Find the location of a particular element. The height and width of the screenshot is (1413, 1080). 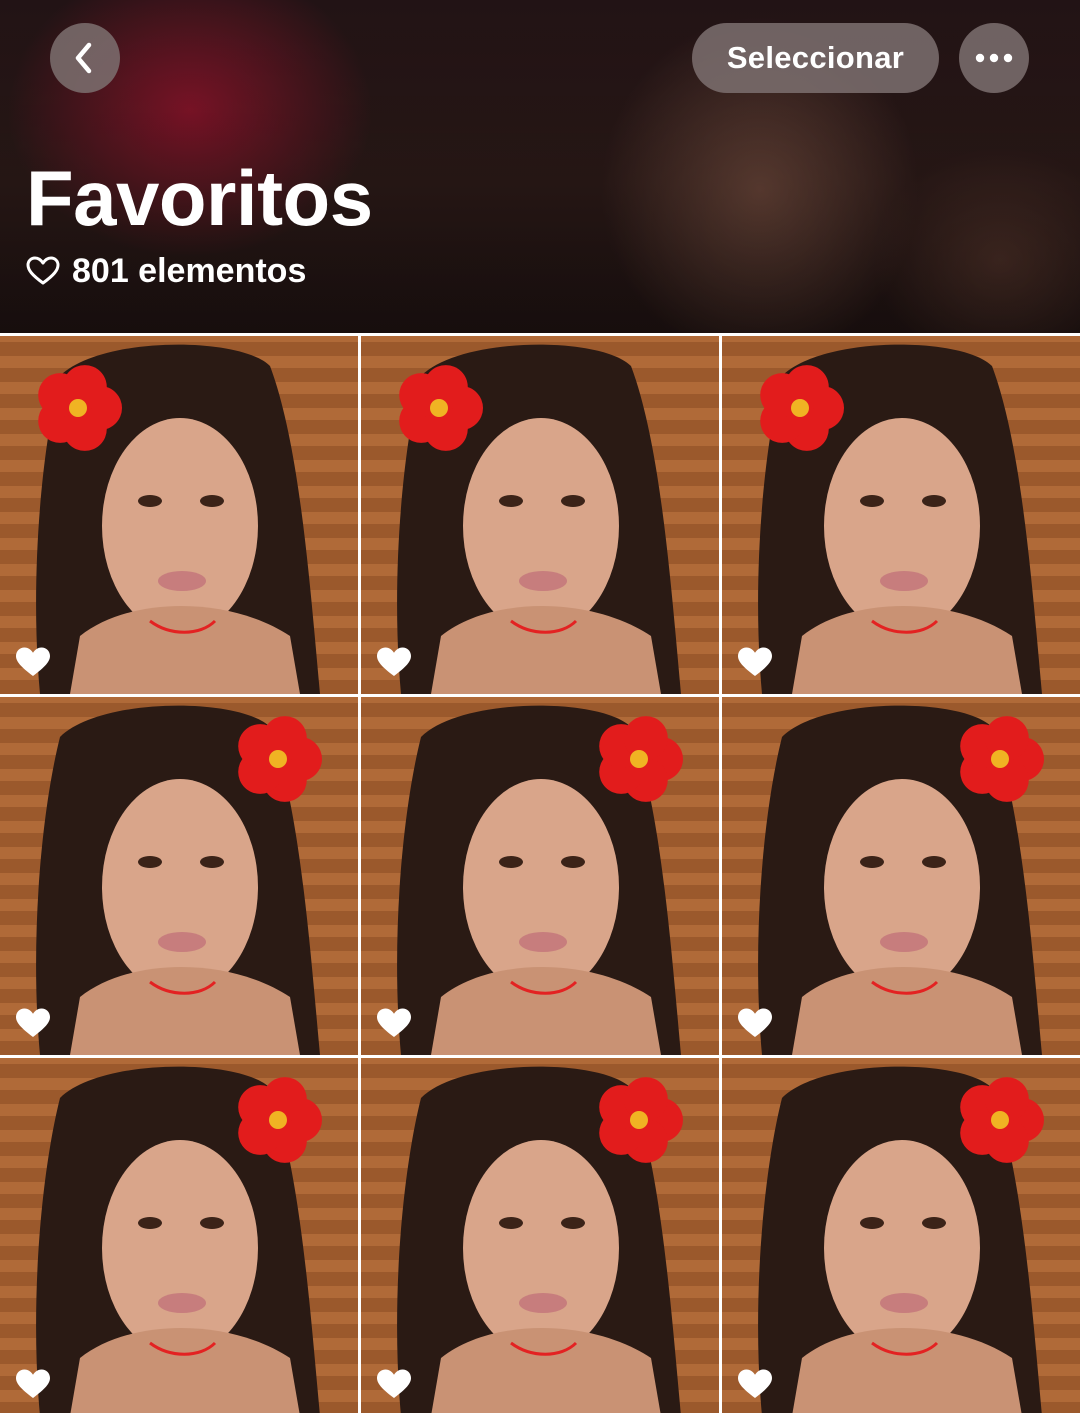

heart-outline-icon is located at coordinates (43, 270).